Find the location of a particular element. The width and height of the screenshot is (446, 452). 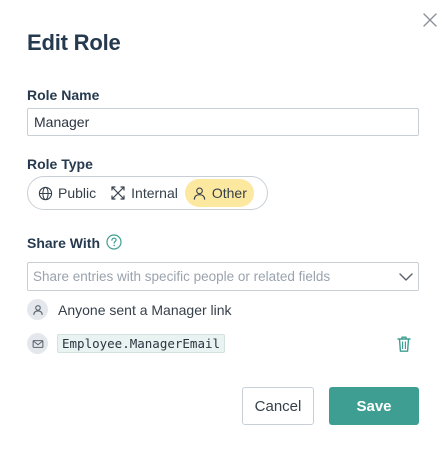

close-button is located at coordinates (430, 20).